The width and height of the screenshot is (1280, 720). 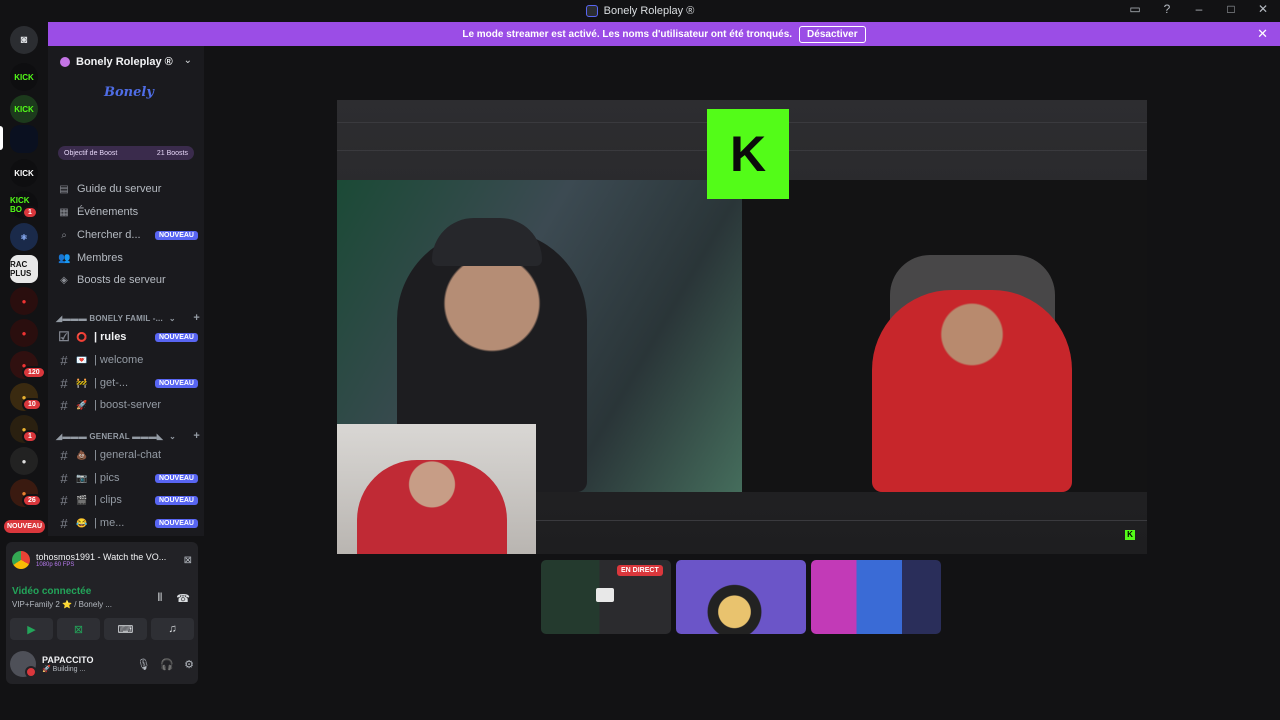 I want to click on server-banner-logo: Bonely, so click(x=129, y=92).